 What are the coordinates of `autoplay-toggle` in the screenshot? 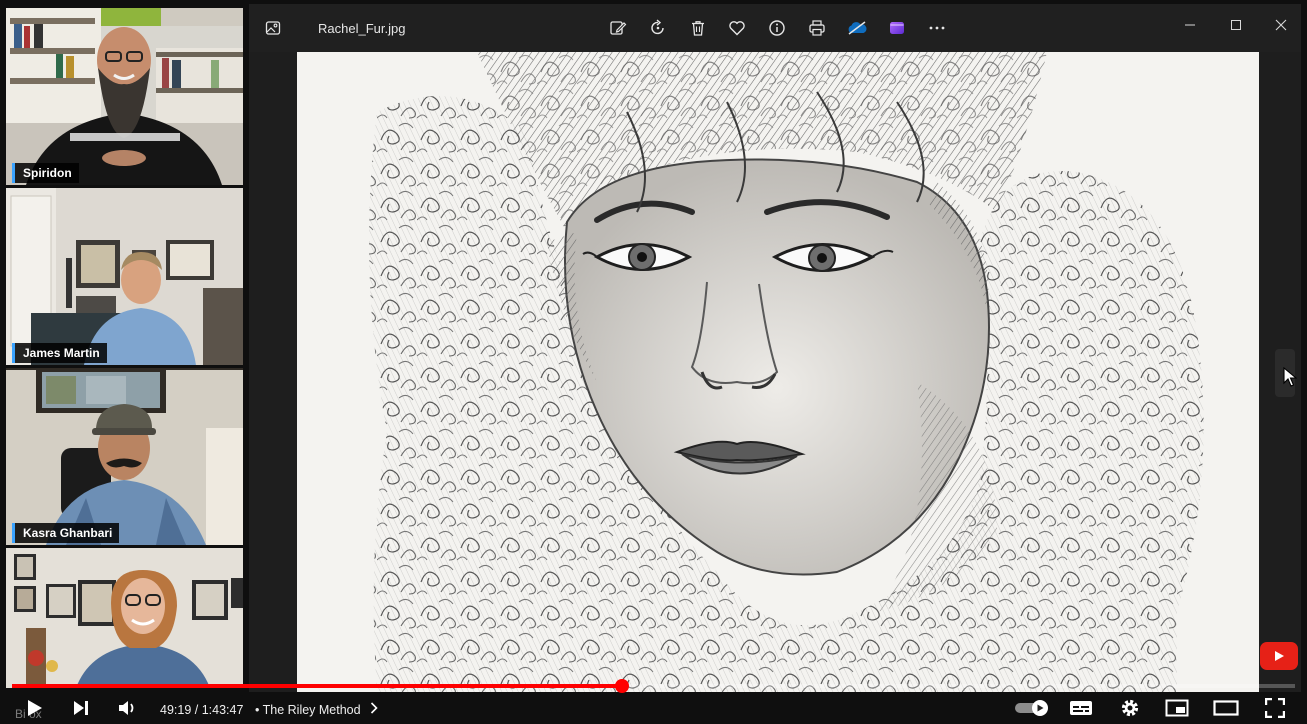 It's located at (1032, 708).